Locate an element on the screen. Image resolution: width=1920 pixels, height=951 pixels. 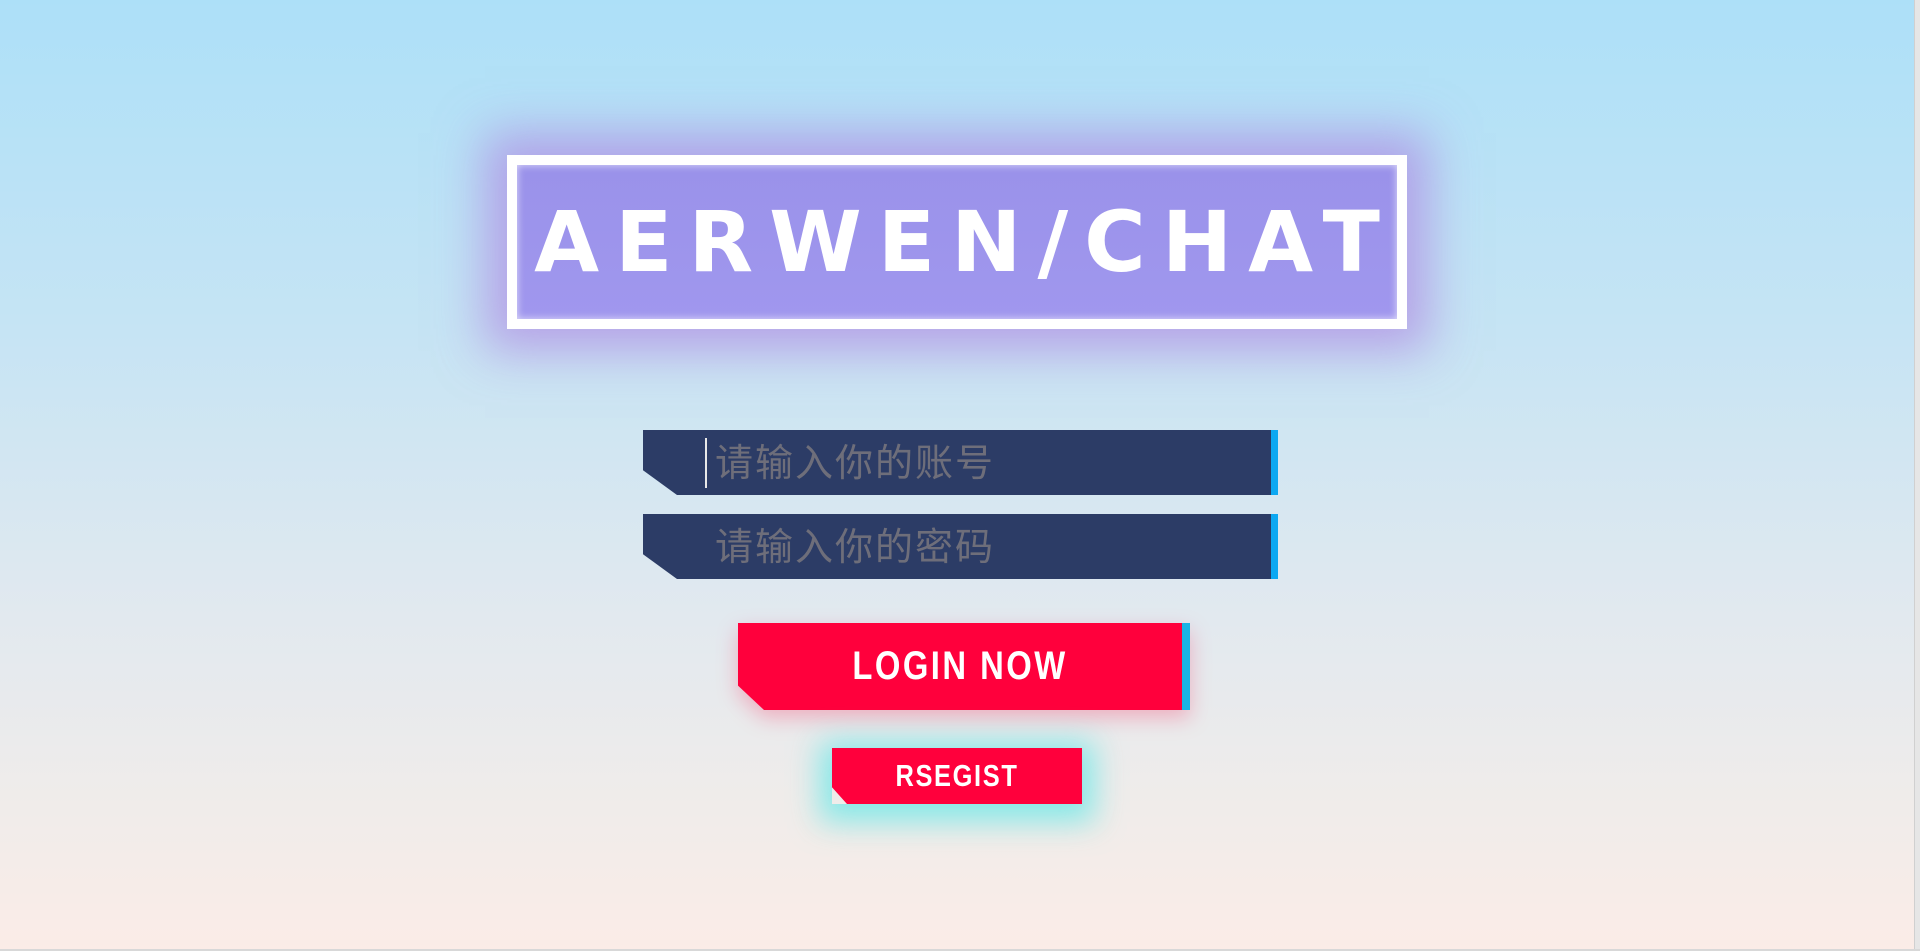
password-field-accent is located at coordinates (1274, 546).